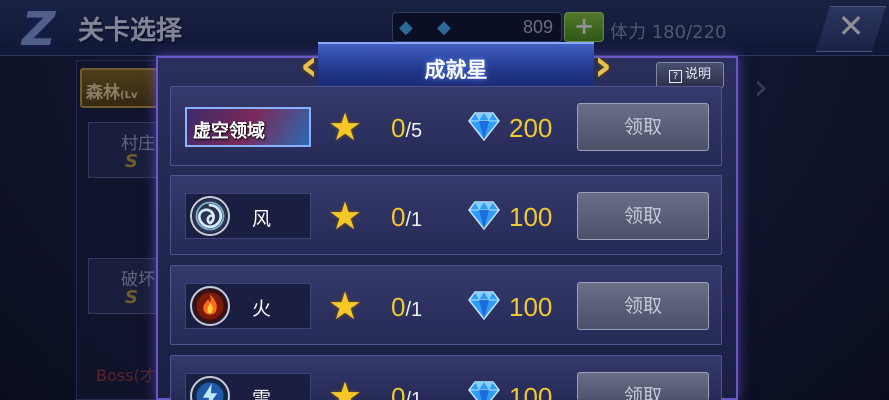  What do you see at coordinates (262, 309) in the screenshot?
I see `row-name: 火` at bounding box center [262, 309].